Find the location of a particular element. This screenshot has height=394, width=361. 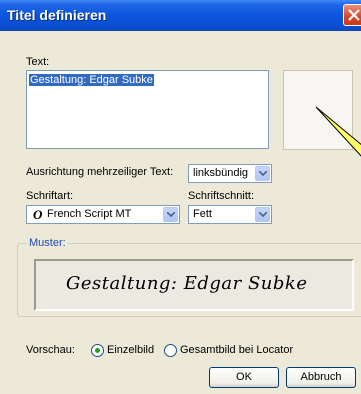

title-text-input: Gestaltung: Edgar Subke is located at coordinates (147, 109).